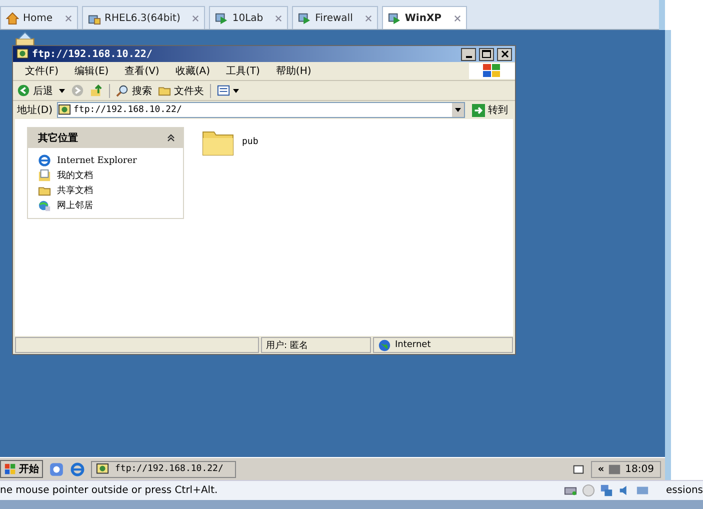 The height and width of the screenshot is (509, 703). What do you see at coordinates (639, 469) in the screenshot?
I see `clock: 18:09` at bounding box center [639, 469].